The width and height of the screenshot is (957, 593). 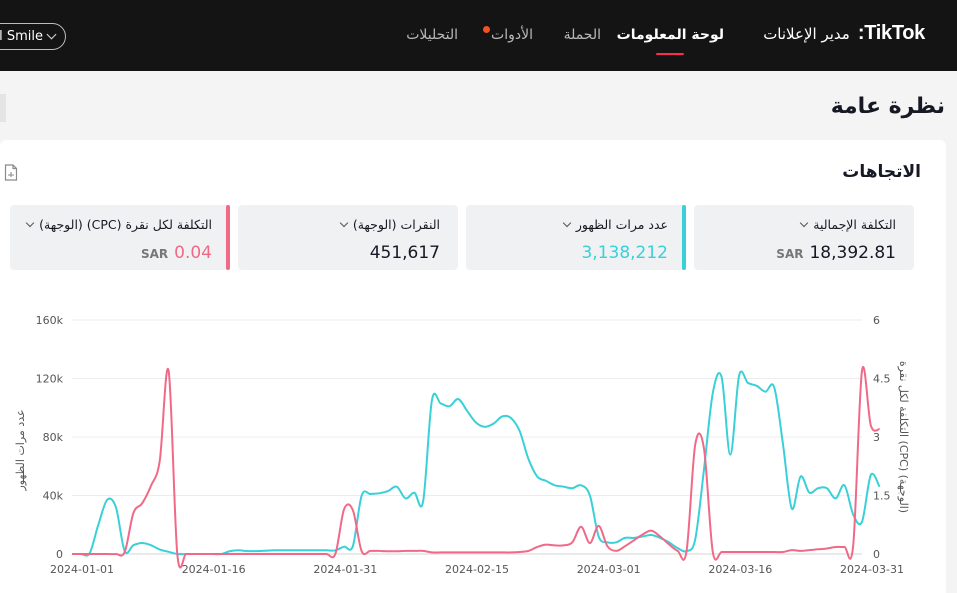 I want to click on metric-value-row: 3,138,212, so click(x=624, y=253).